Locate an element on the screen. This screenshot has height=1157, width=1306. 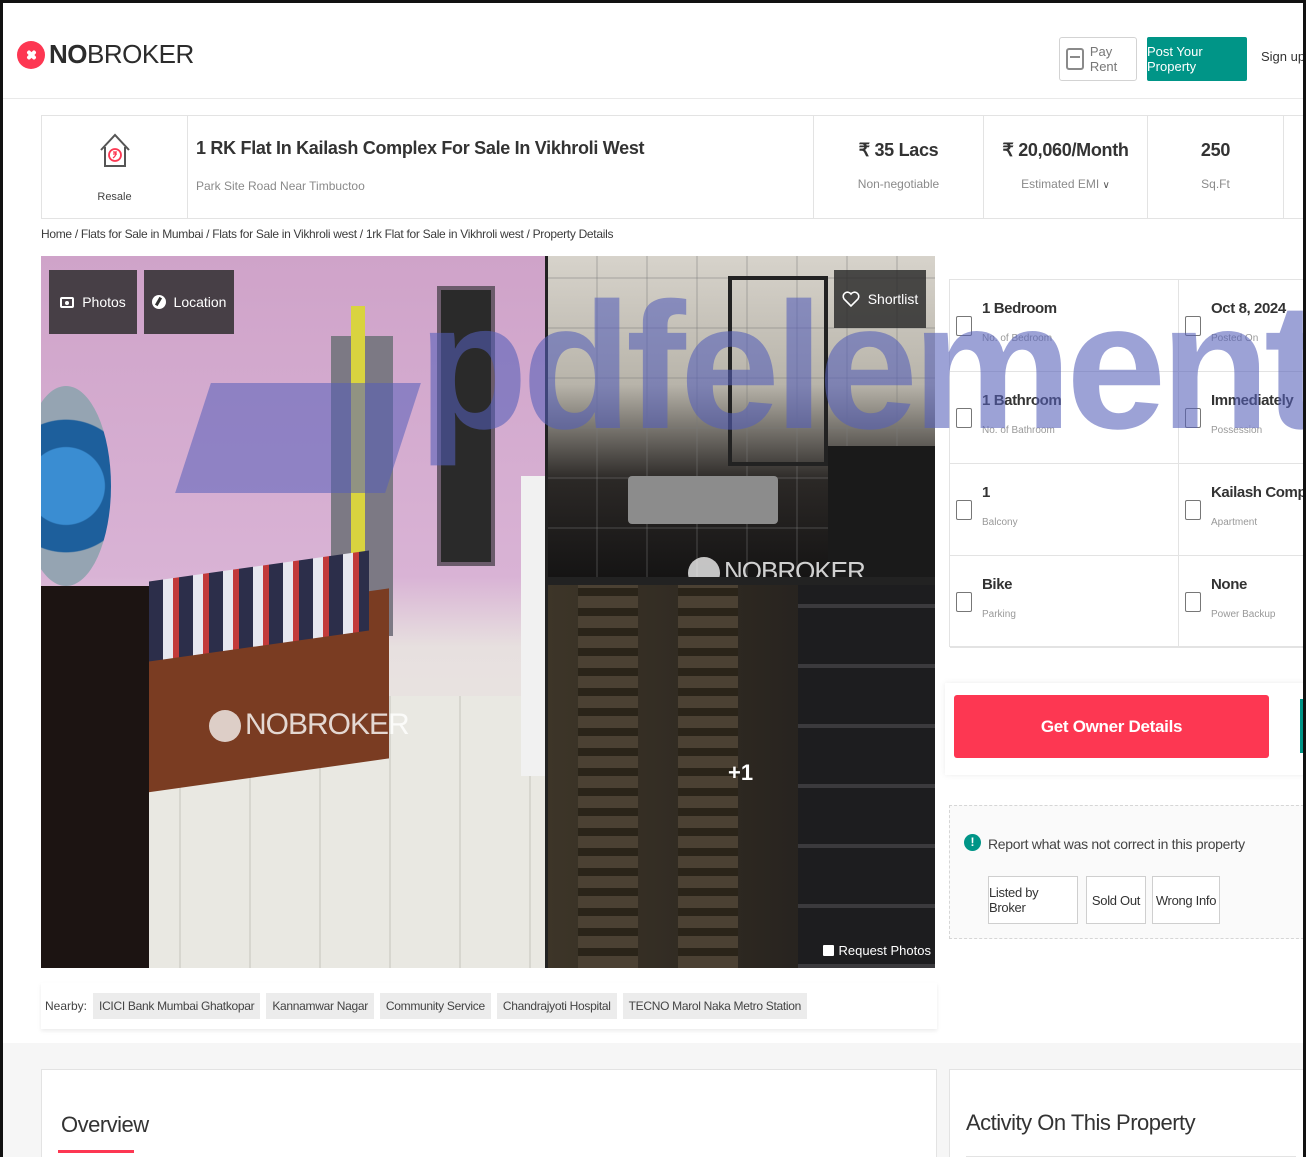
area-block: 250 Sq.Ft is located at coordinates (1216, 167).